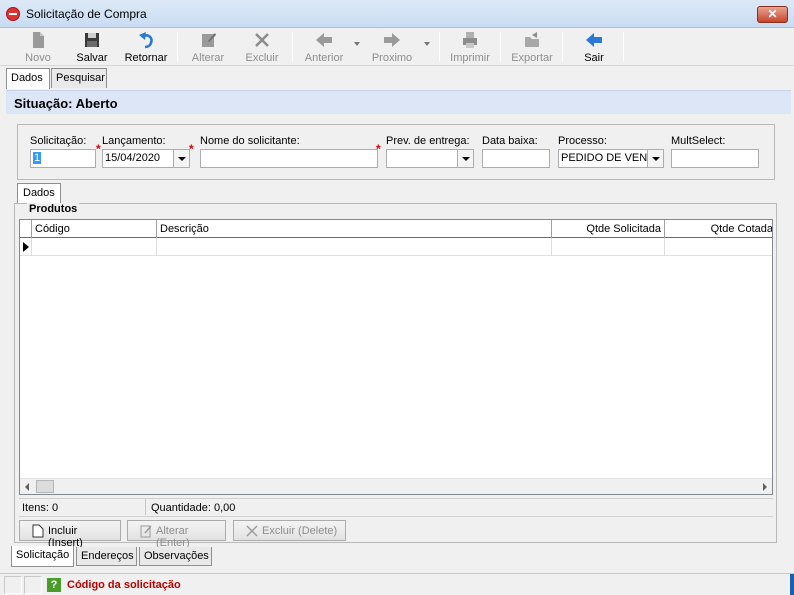  Describe the element at coordinates (173, 537) in the screenshot. I see `alterar-item-label: Alterar (Enter)` at that location.